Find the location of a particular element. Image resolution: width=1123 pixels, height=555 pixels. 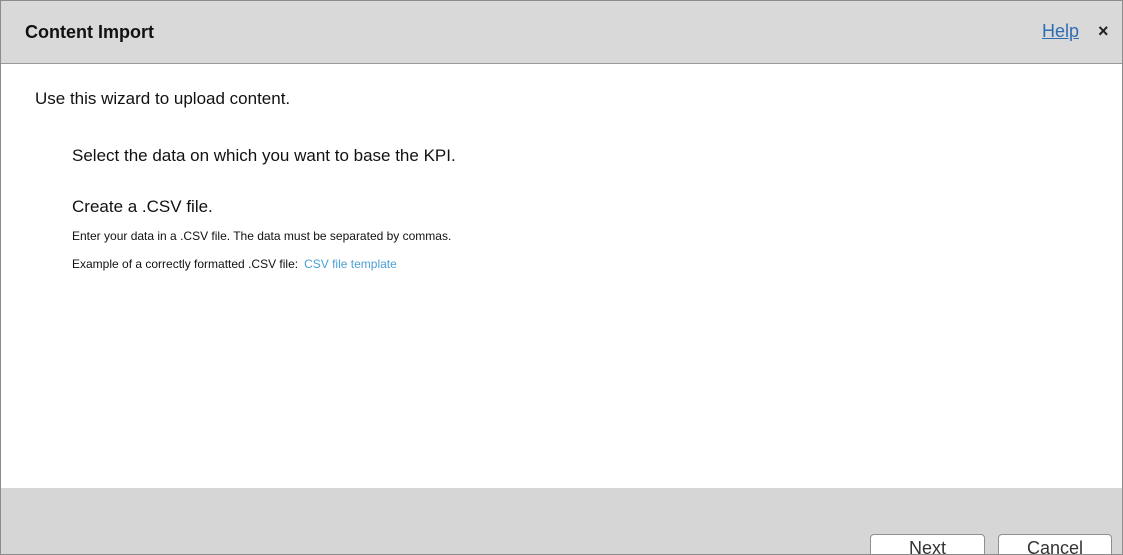

close-icon: × is located at coordinates (1103, 31).